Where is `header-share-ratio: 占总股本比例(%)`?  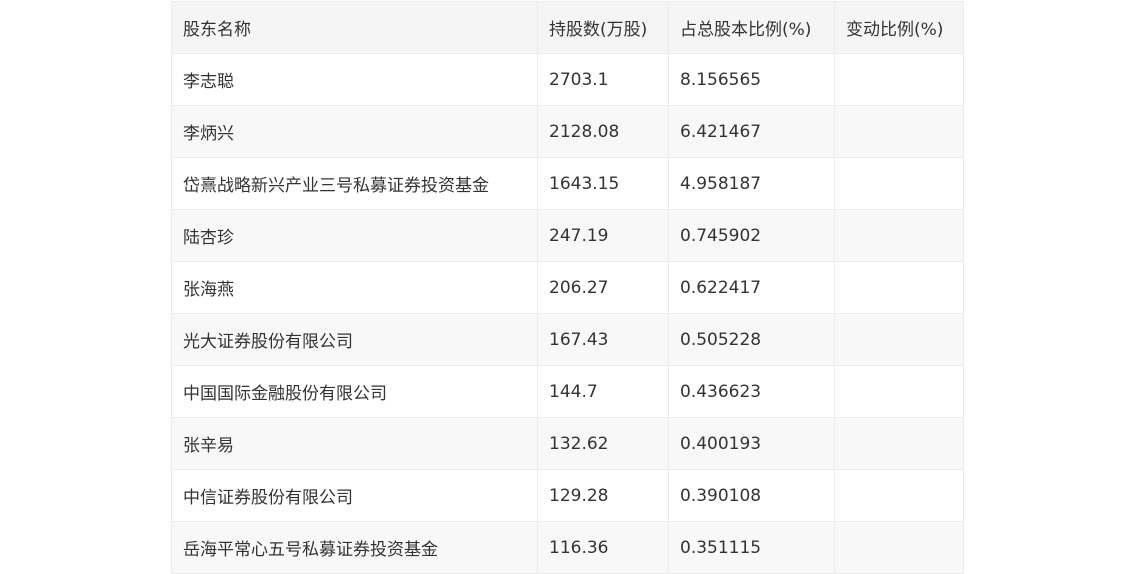
header-share-ratio: 占总股本比例(%) is located at coordinates (751, 27).